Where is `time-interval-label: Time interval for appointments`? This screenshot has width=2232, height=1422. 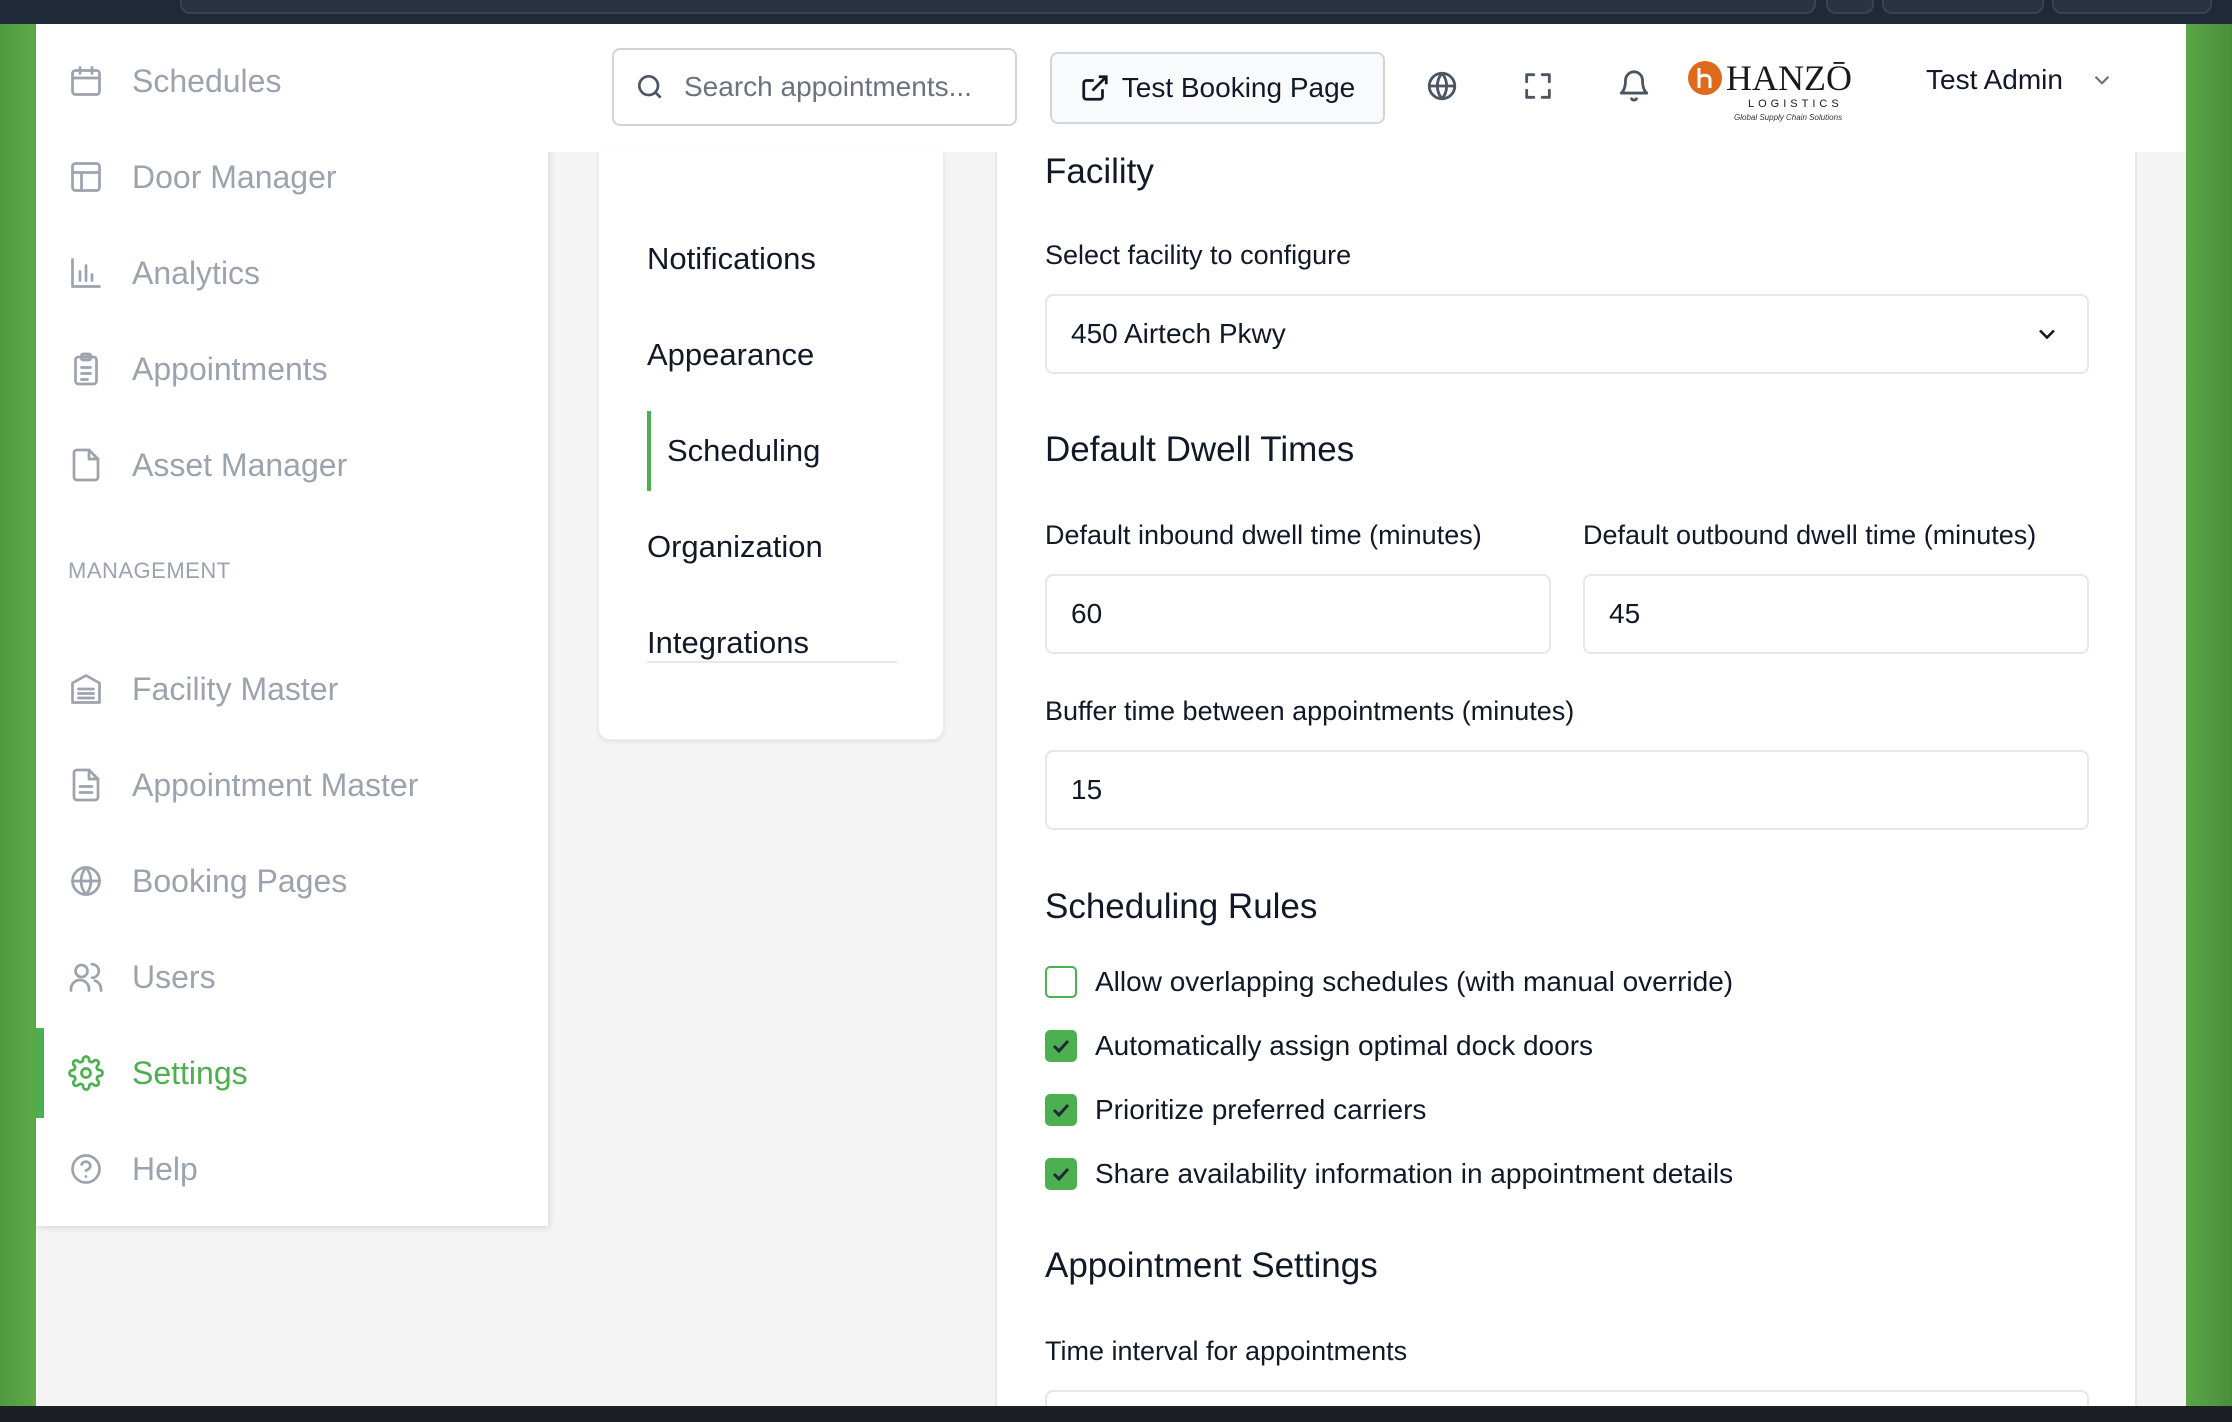 time-interval-label: Time interval for appointments is located at coordinates (1226, 1351).